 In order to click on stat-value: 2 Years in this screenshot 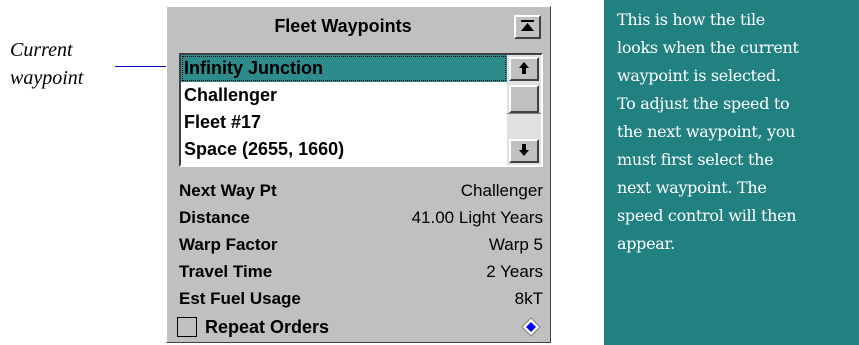, I will do `click(514, 271)`.